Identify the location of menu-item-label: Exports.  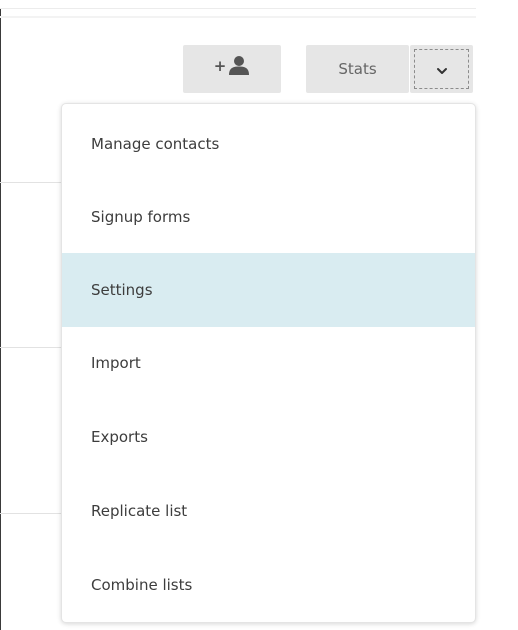
(119, 437).